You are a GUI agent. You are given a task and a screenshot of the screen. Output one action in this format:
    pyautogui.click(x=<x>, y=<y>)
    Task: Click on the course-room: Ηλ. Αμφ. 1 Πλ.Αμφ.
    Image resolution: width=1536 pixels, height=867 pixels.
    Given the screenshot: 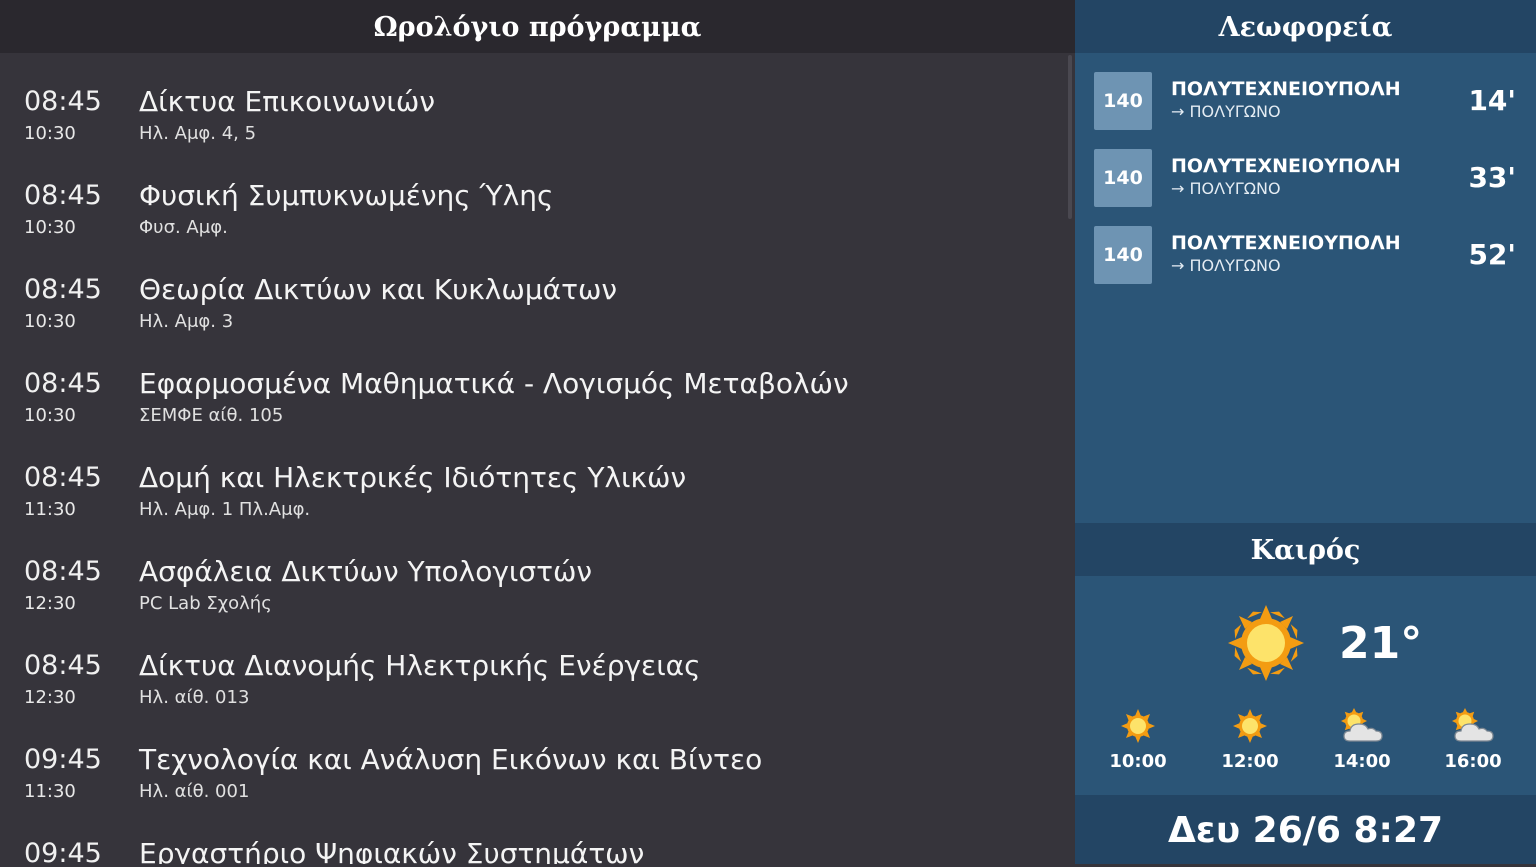 What is the action you would take?
    pyautogui.click(x=225, y=509)
    